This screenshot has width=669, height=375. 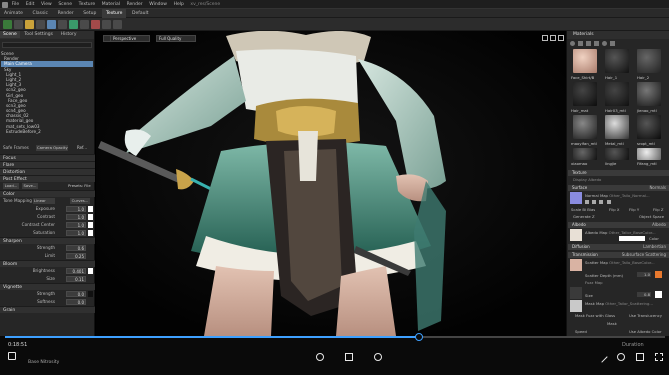 What do you see at coordinates (117, 24) in the screenshot?
I see `layout-tool-icon` at bounding box center [117, 24].